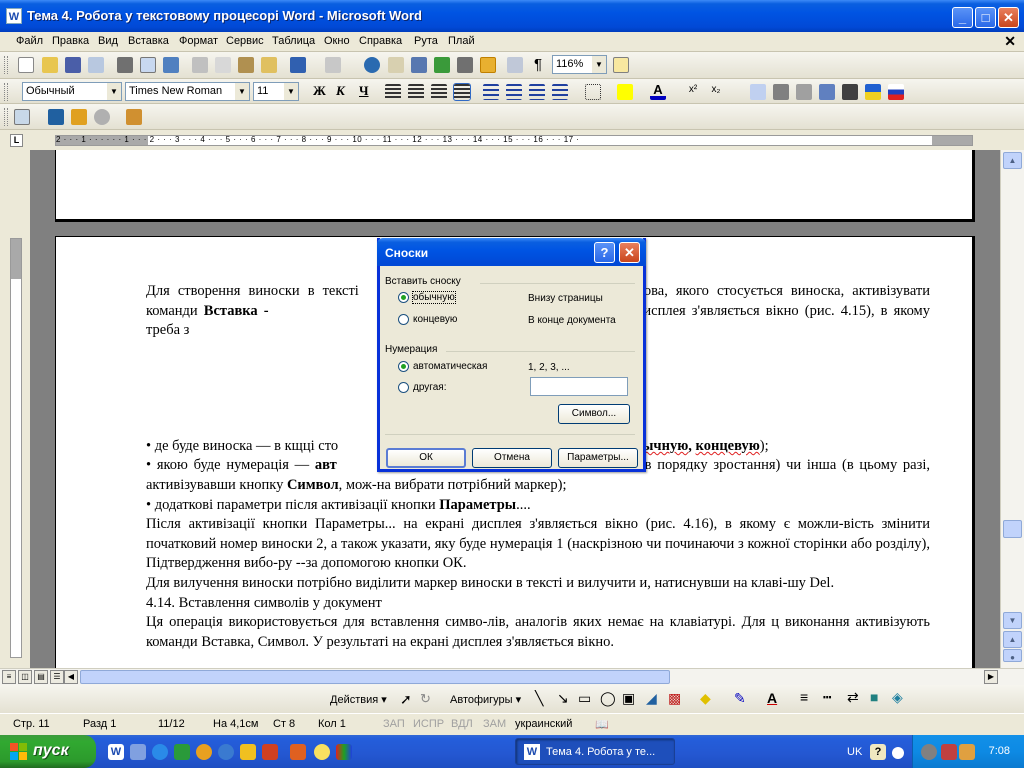  I want to click on spelling-status-icon: 📖, so click(602, 725).